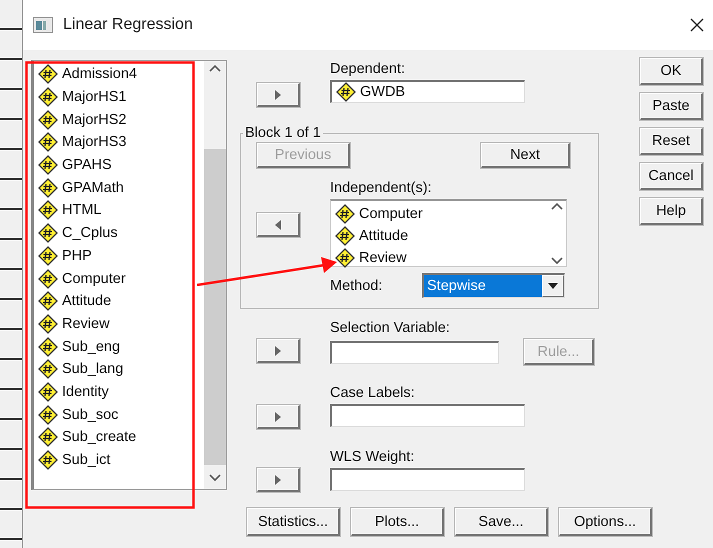 The width and height of the screenshot is (713, 548). What do you see at coordinates (671, 141) in the screenshot?
I see `dialog-button: Reset` at bounding box center [671, 141].